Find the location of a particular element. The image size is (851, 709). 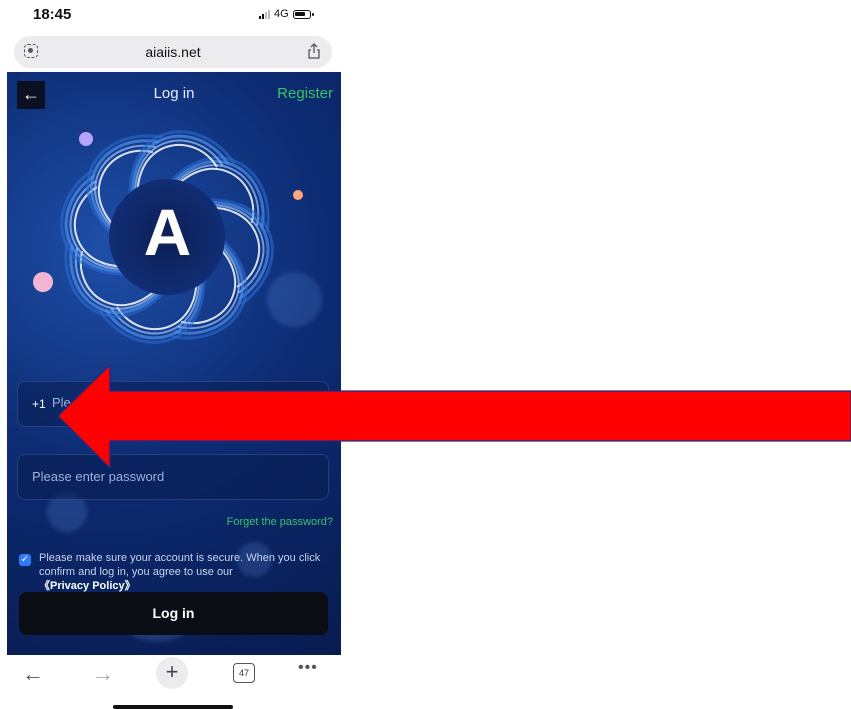

red-arrow-annotation is located at coordinates (454, 416).